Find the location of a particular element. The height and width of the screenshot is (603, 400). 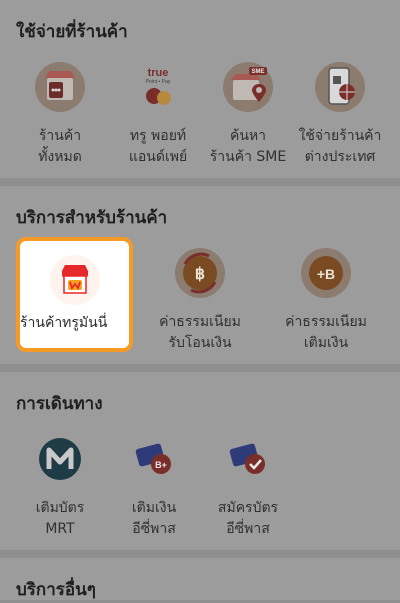

international-payment-item: ใช้จ่ายร้านค้า ต่างประเทศ is located at coordinates (340, 117).